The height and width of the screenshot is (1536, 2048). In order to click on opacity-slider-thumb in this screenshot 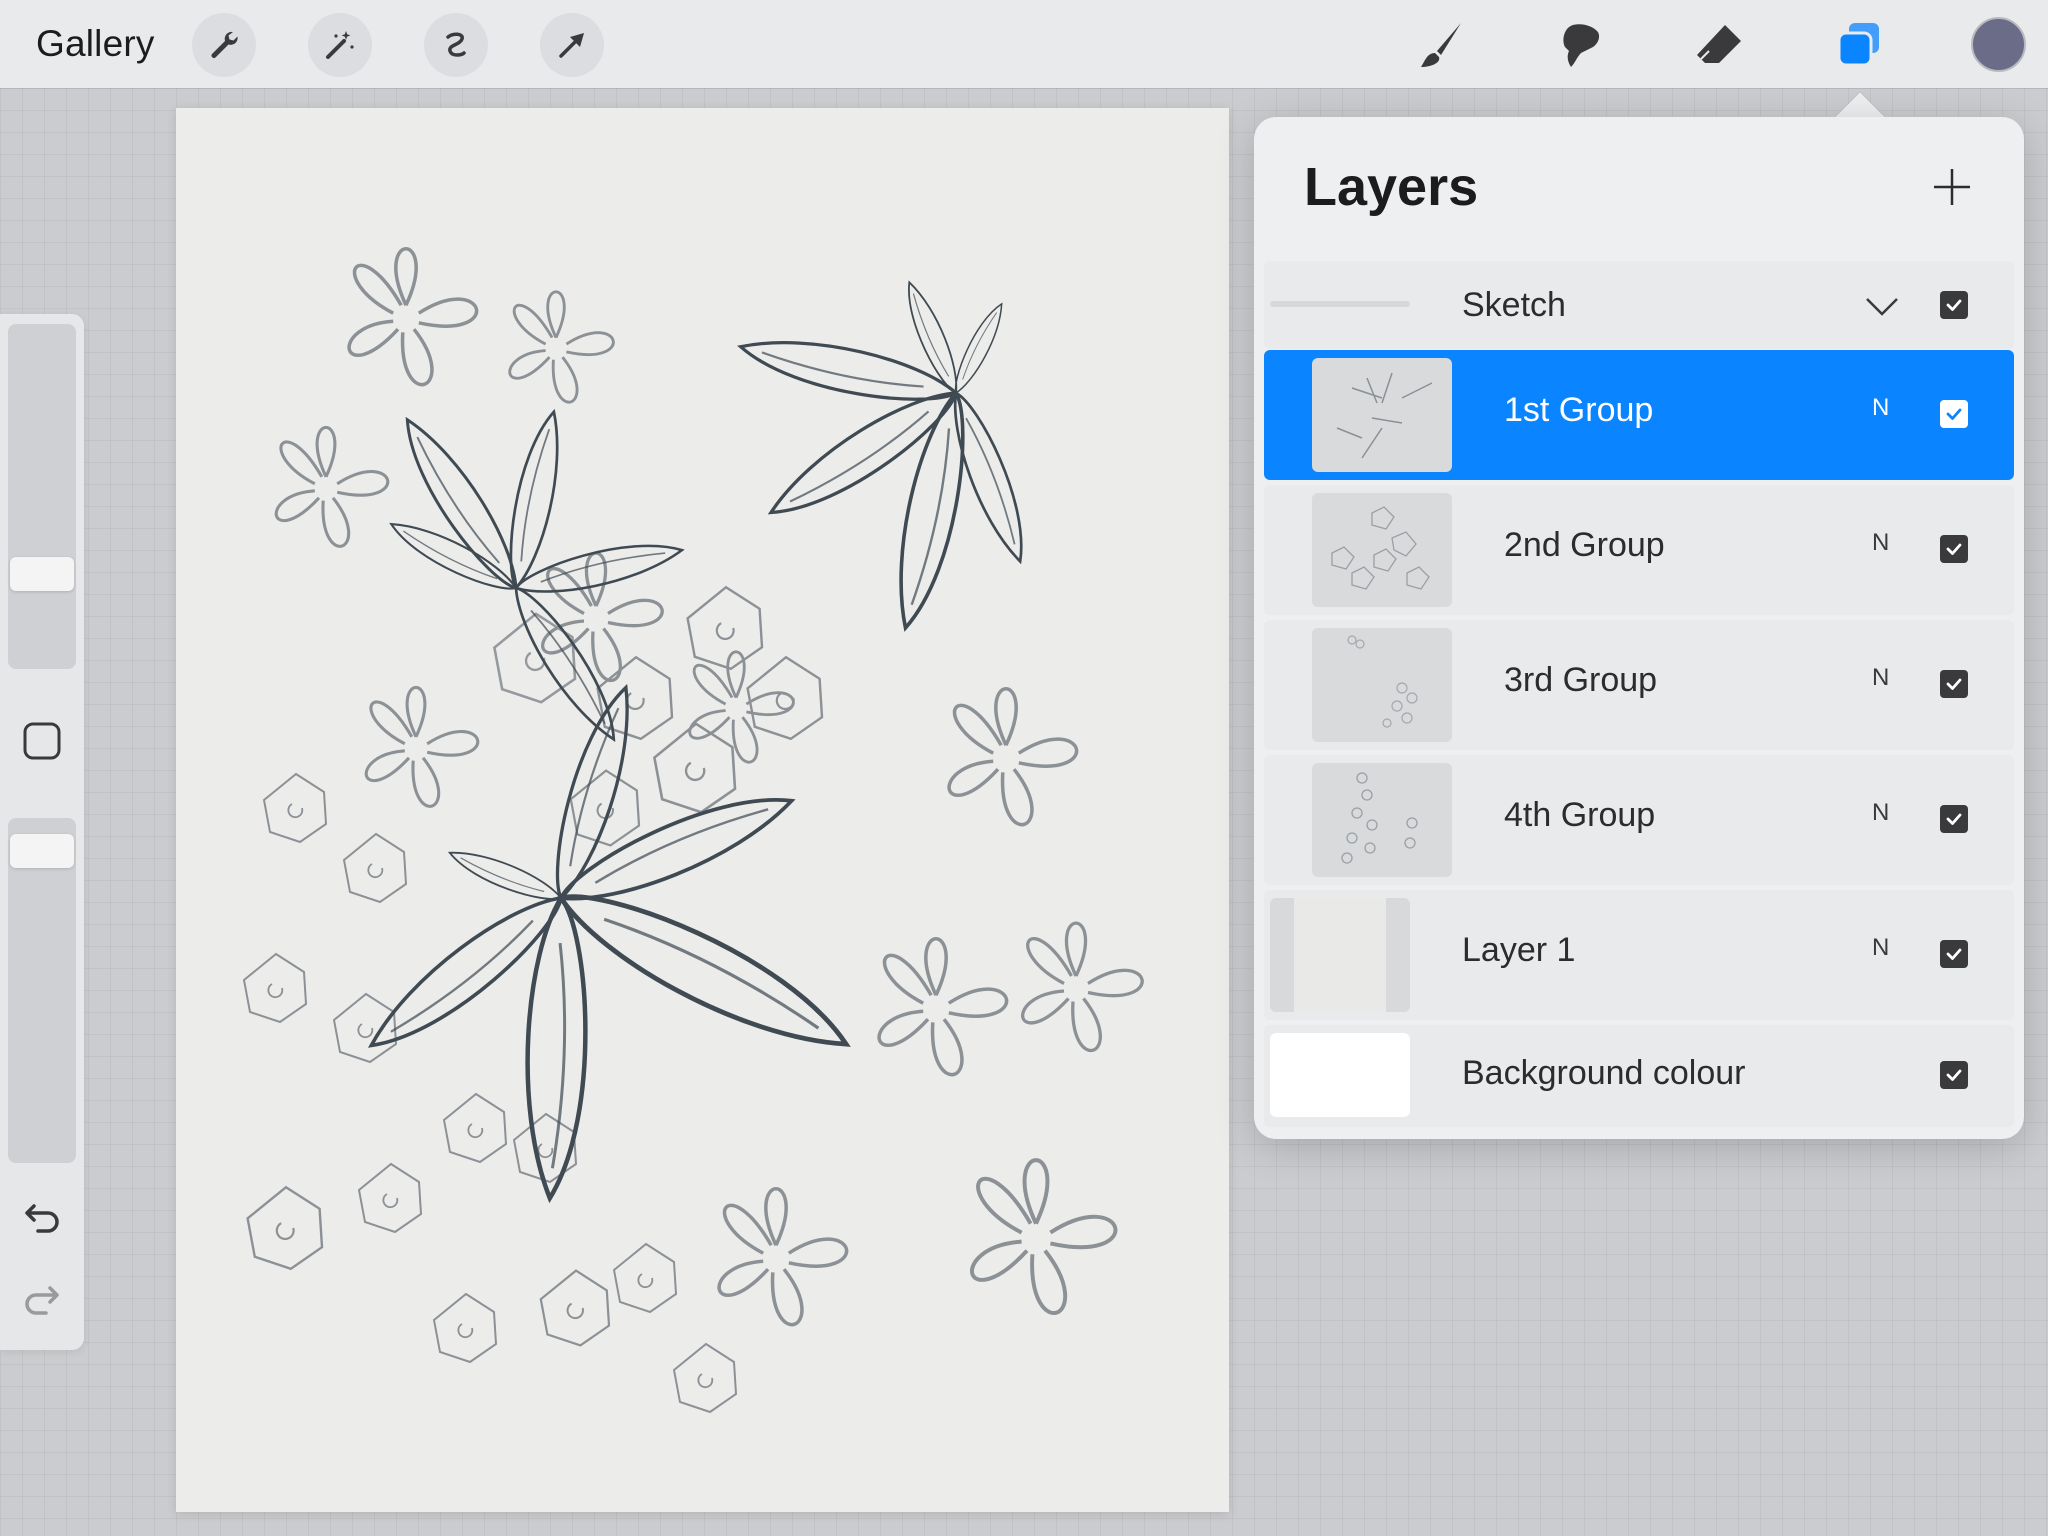, I will do `click(42, 851)`.